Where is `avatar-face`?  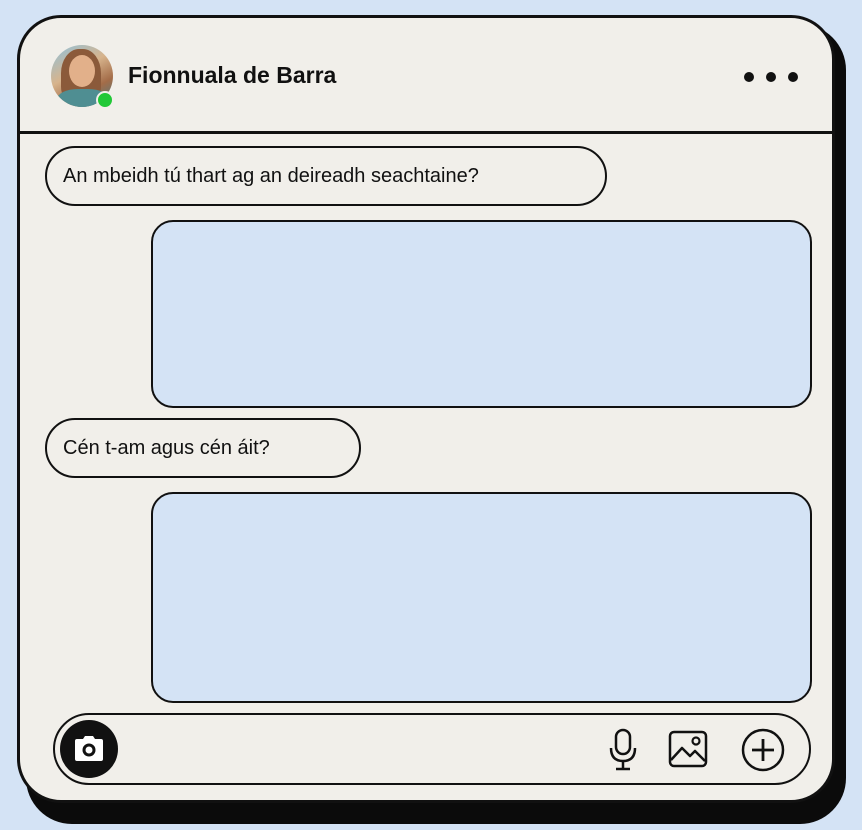
avatar-face is located at coordinates (82, 71).